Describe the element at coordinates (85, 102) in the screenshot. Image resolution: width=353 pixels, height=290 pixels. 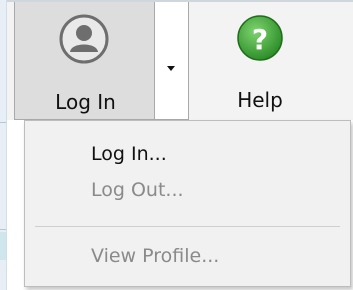
I see `login-button-label: Log In` at that location.